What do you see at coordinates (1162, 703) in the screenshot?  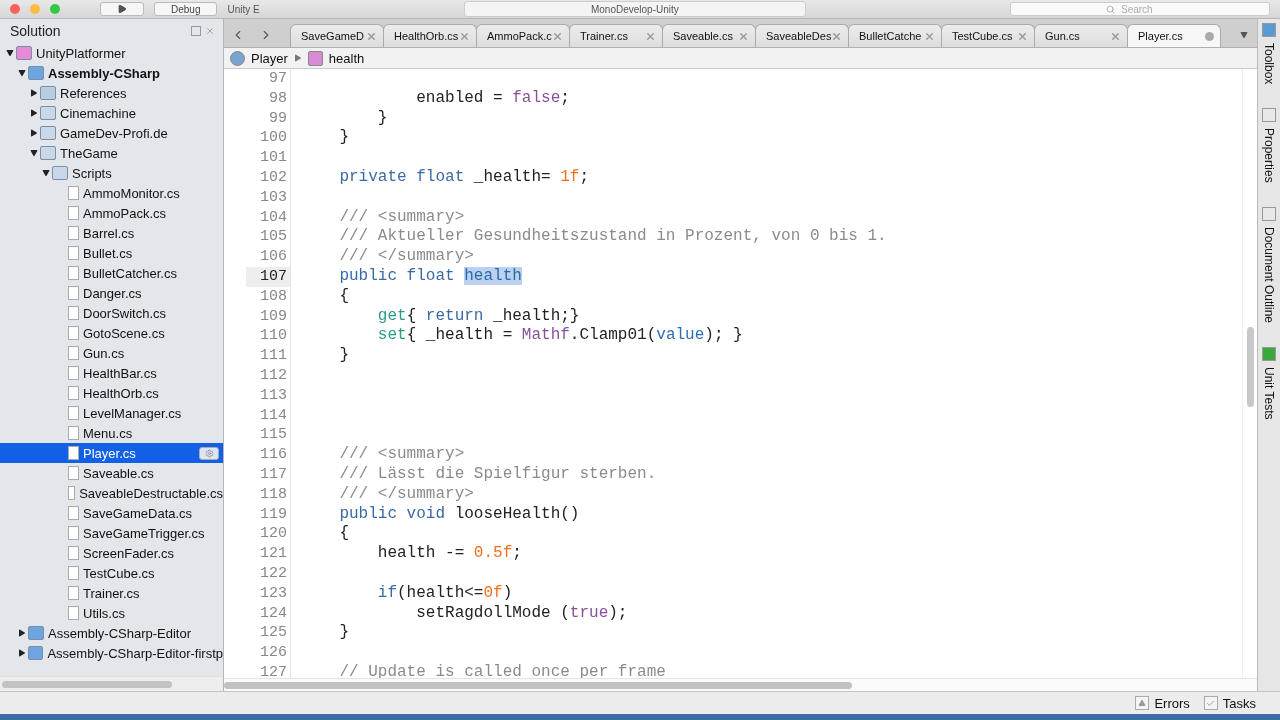 I see `errors-button: Errors` at bounding box center [1162, 703].